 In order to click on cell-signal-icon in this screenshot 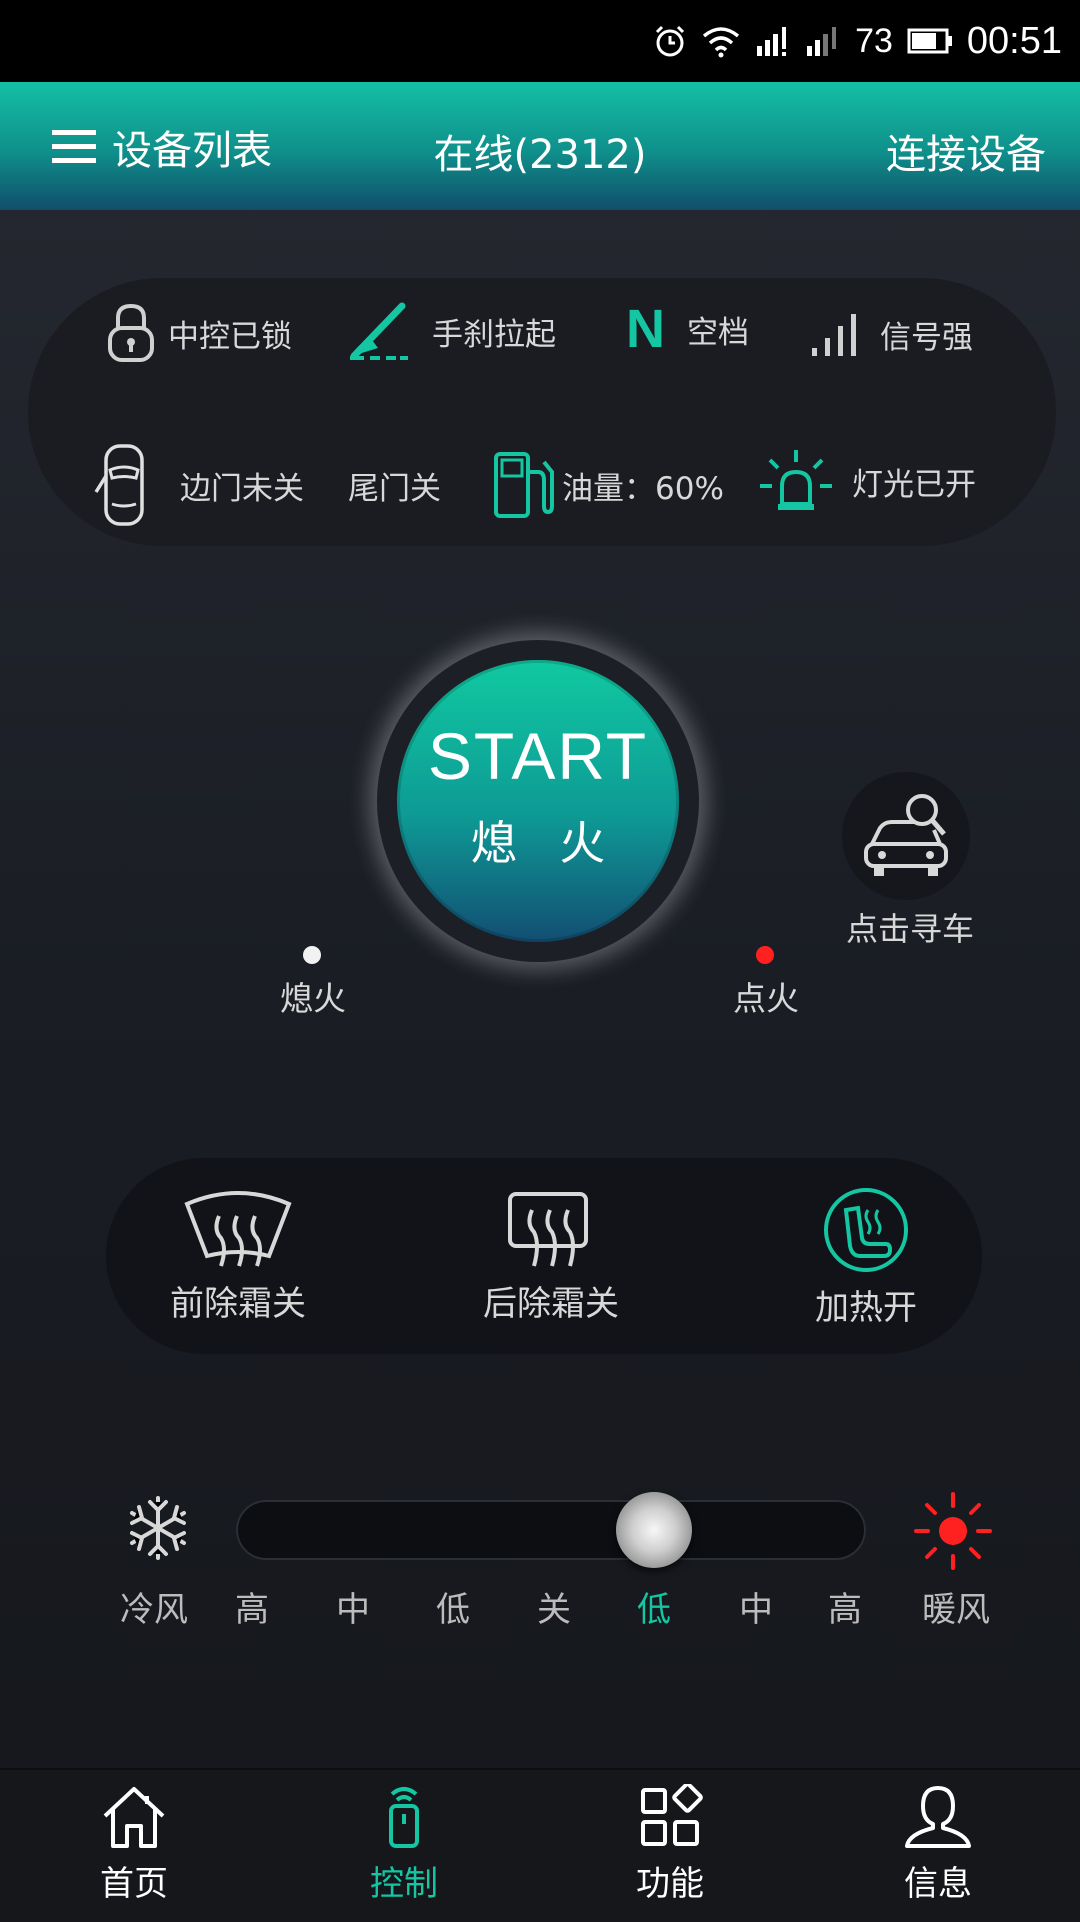, I will do `click(772, 41)`.